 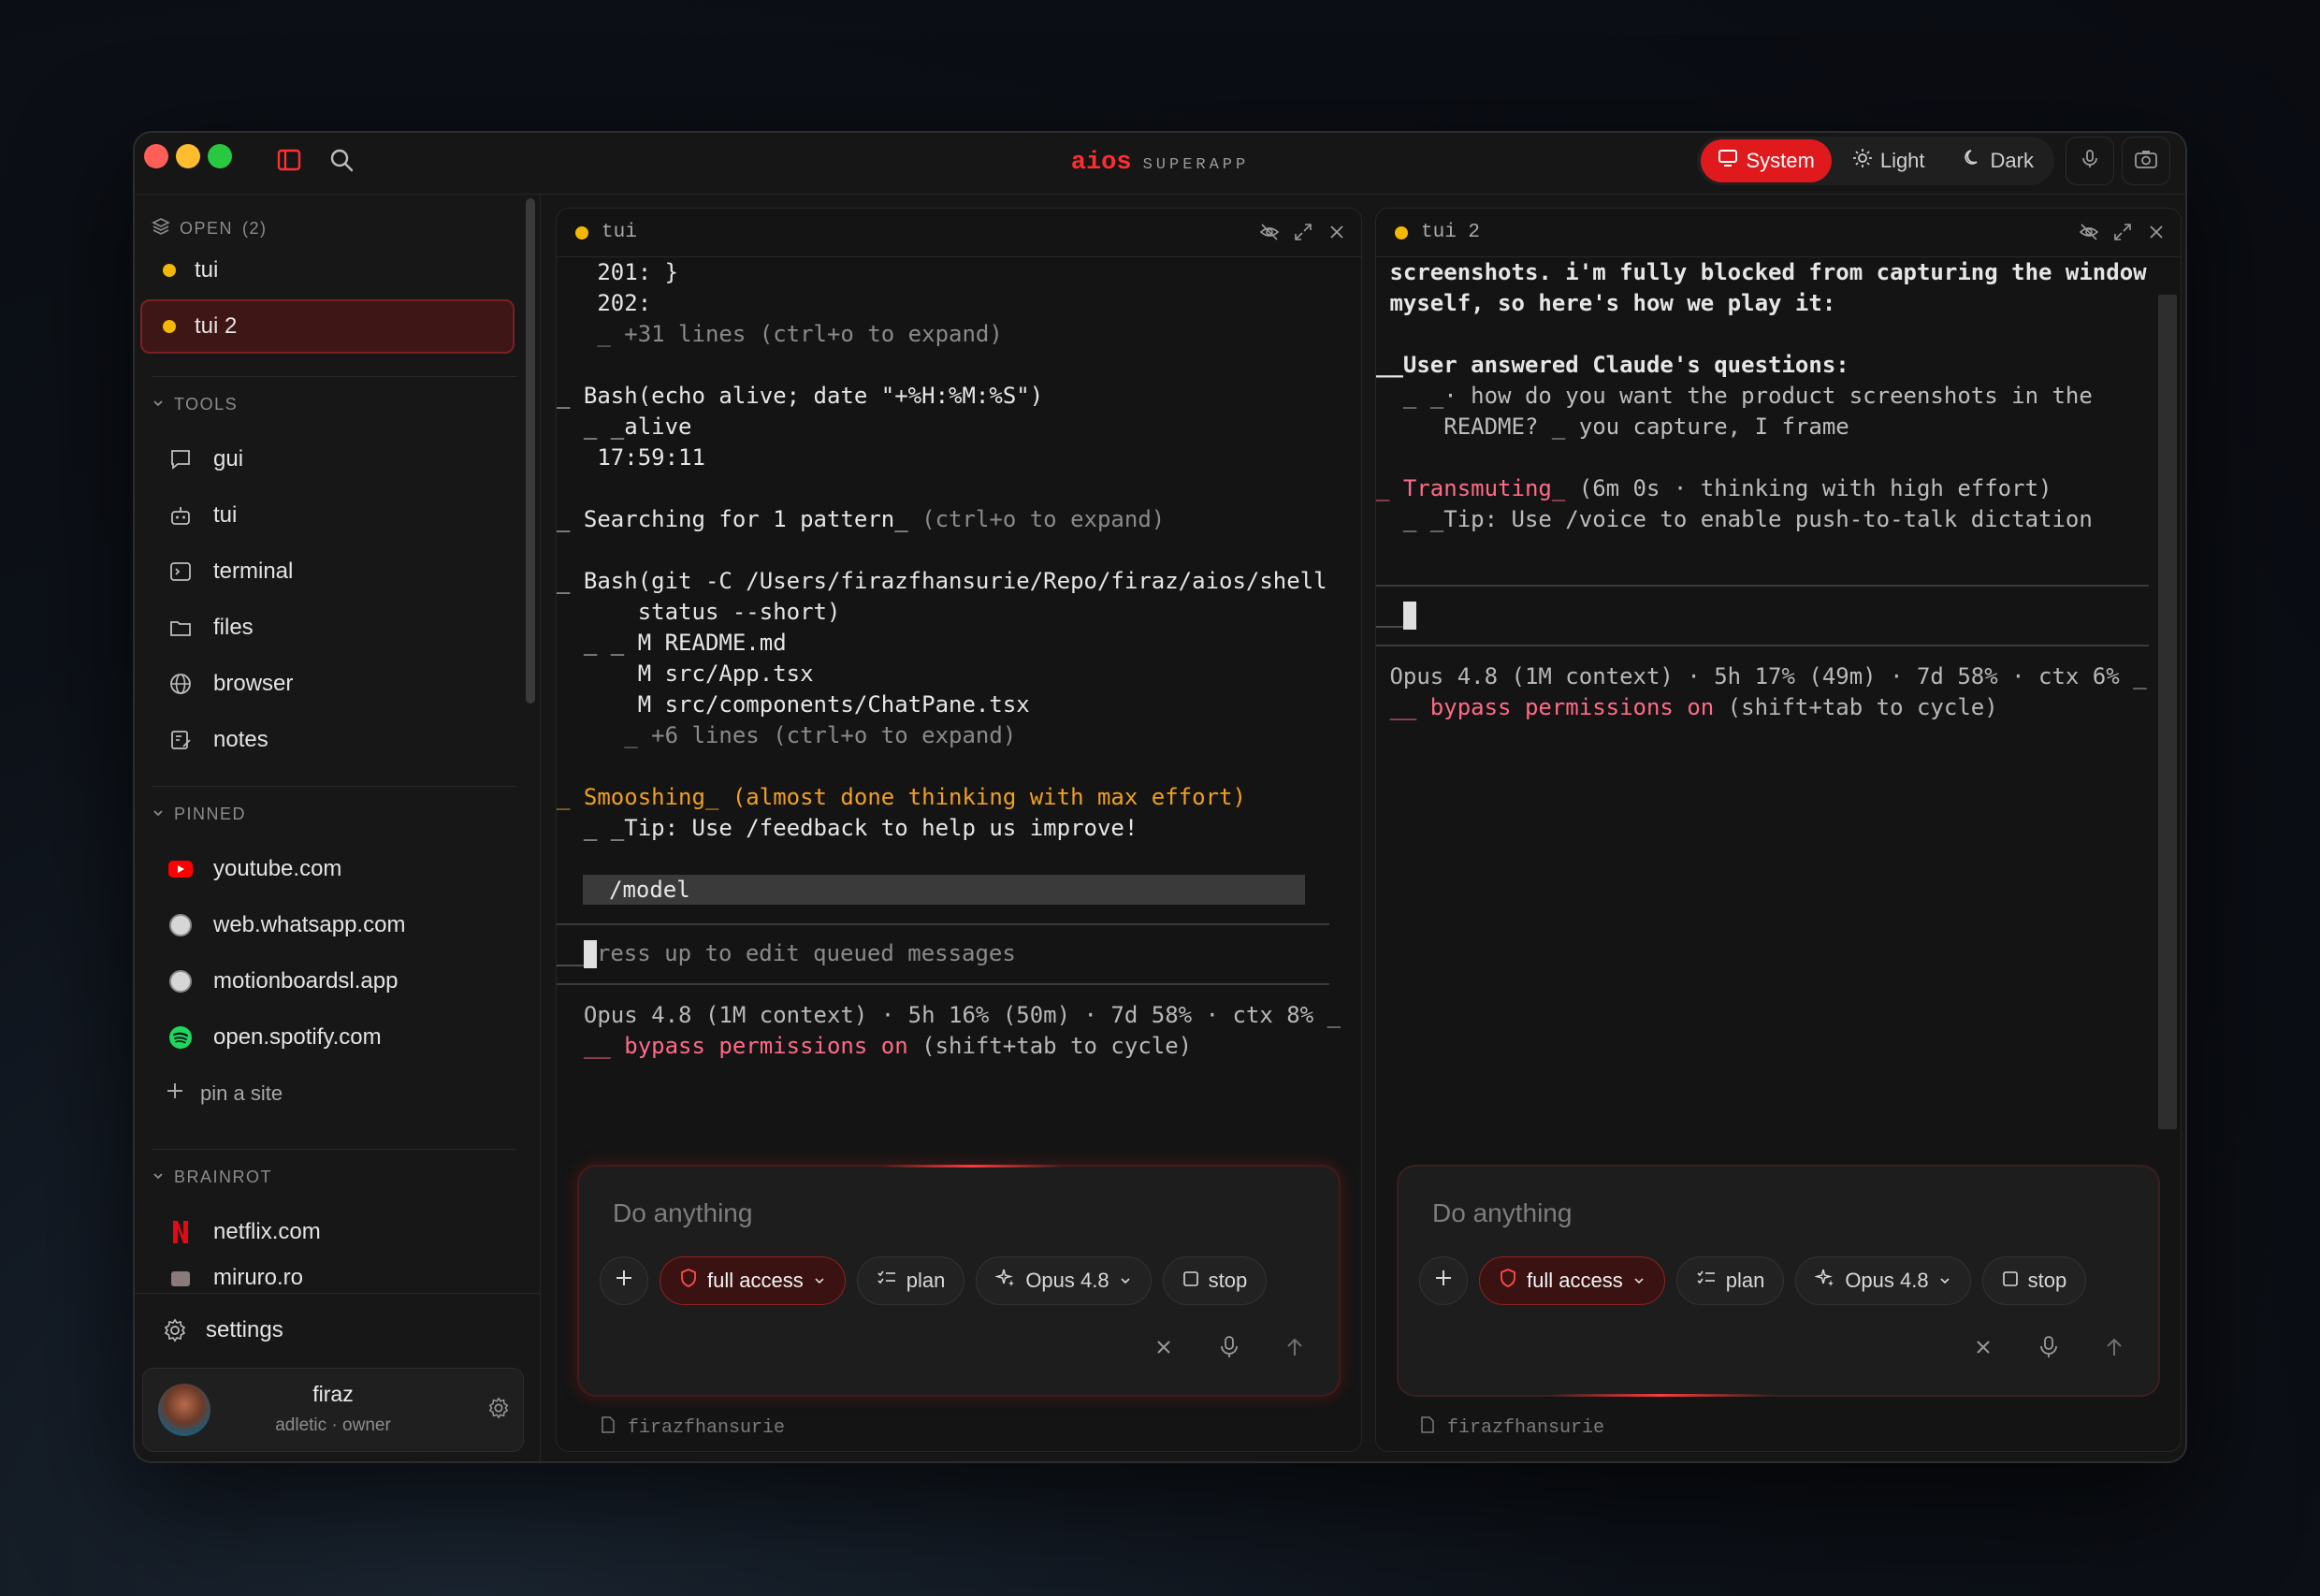 I want to click on folder-icon, so click(x=181, y=628).